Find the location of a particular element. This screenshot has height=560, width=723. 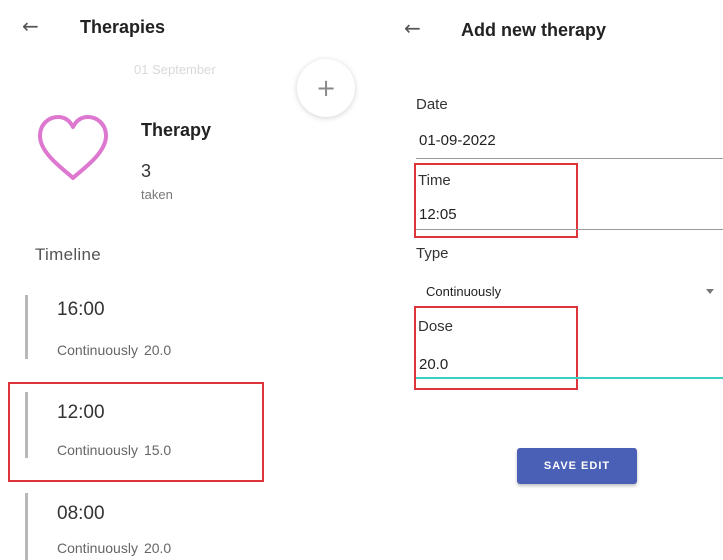

save-edit-button: SAVE EDIT is located at coordinates (577, 466).